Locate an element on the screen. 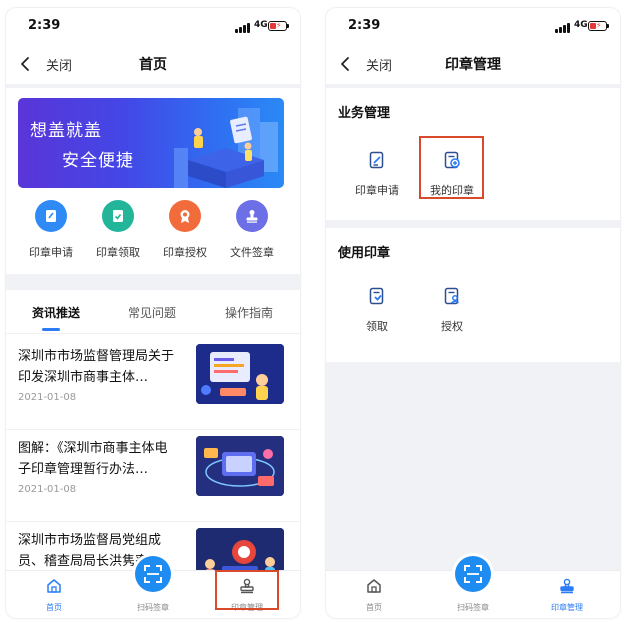  banner-line-1: 想盖就盖 is located at coordinates (66, 131).